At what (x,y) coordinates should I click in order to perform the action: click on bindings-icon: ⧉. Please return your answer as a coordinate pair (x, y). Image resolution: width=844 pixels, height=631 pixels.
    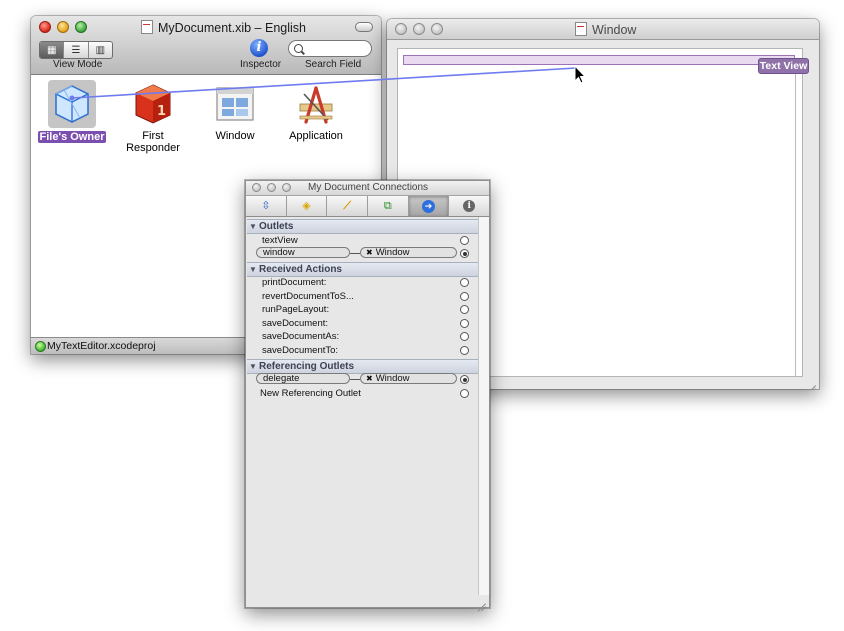
    Looking at the image, I should click on (387, 205).